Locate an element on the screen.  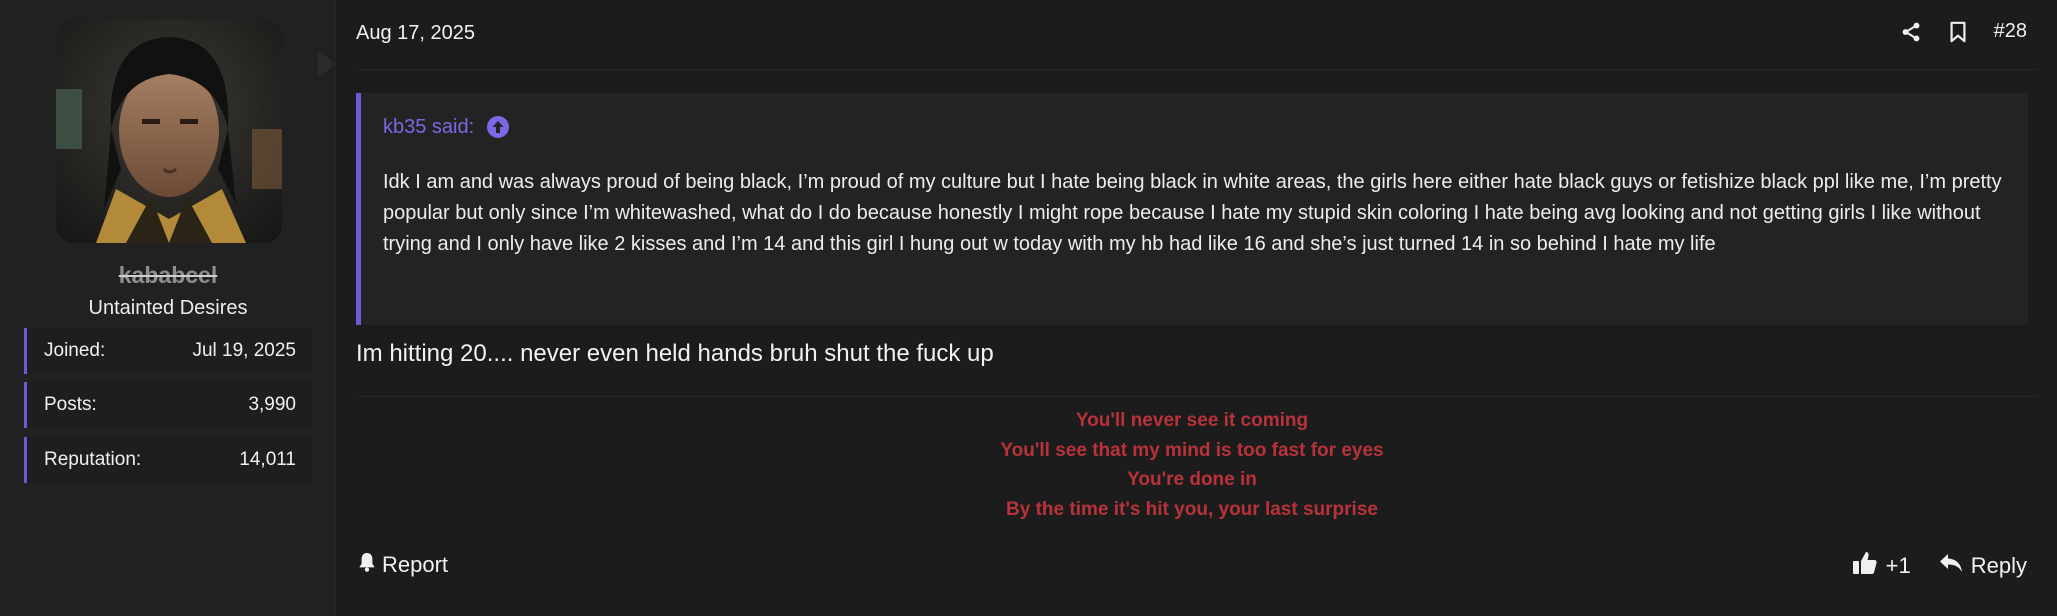
username: kababcel is located at coordinates (168, 275).